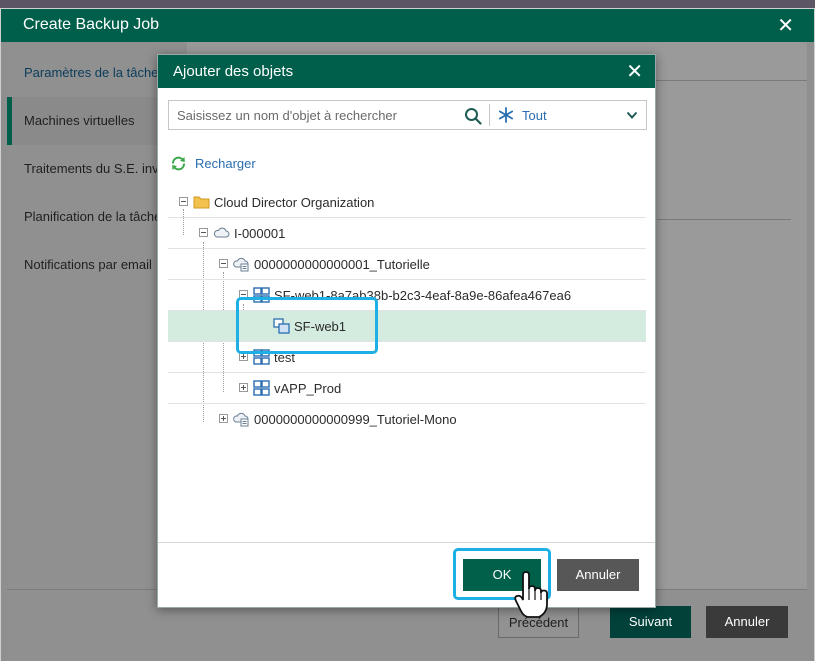 The image size is (815, 661). I want to click on chevron-down-icon, so click(632, 115).